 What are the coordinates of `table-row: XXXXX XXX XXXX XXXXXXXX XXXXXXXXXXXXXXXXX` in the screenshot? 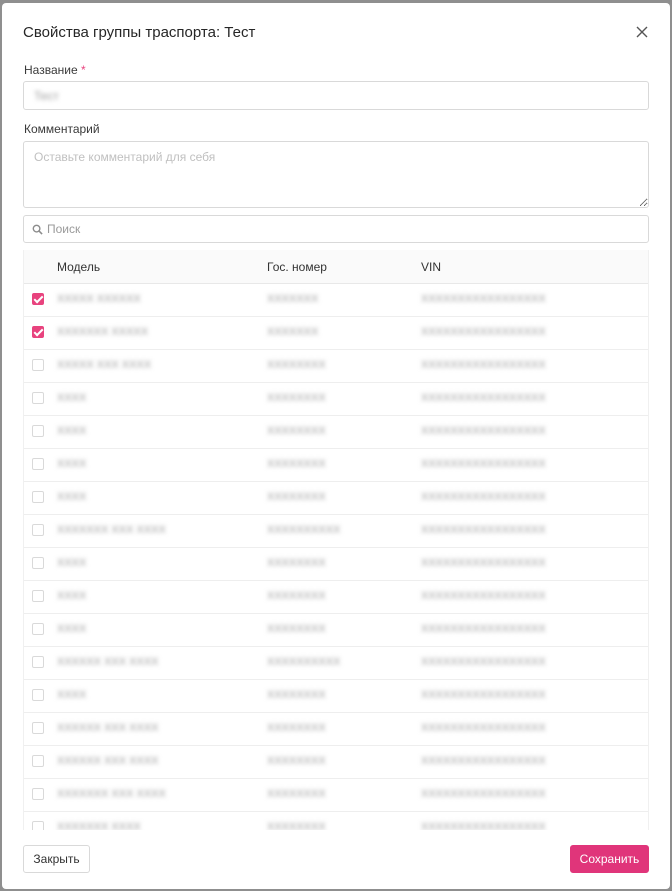 It's located at (336, 366).